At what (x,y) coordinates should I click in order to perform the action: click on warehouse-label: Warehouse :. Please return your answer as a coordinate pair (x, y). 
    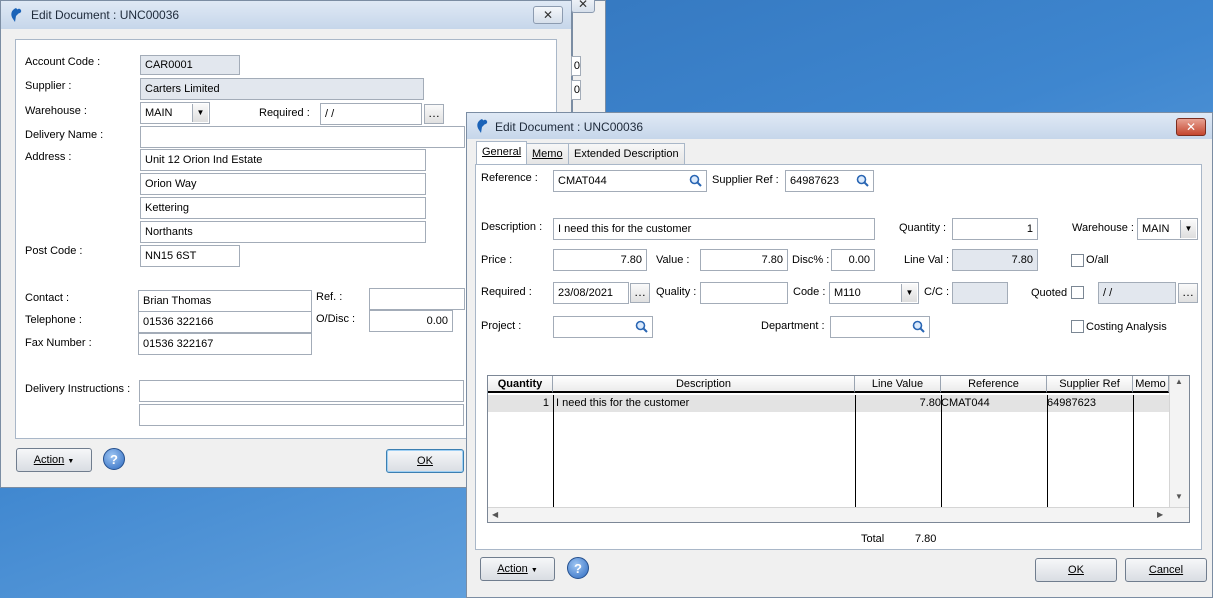
    Looking at the image, I should click on (56, 111).